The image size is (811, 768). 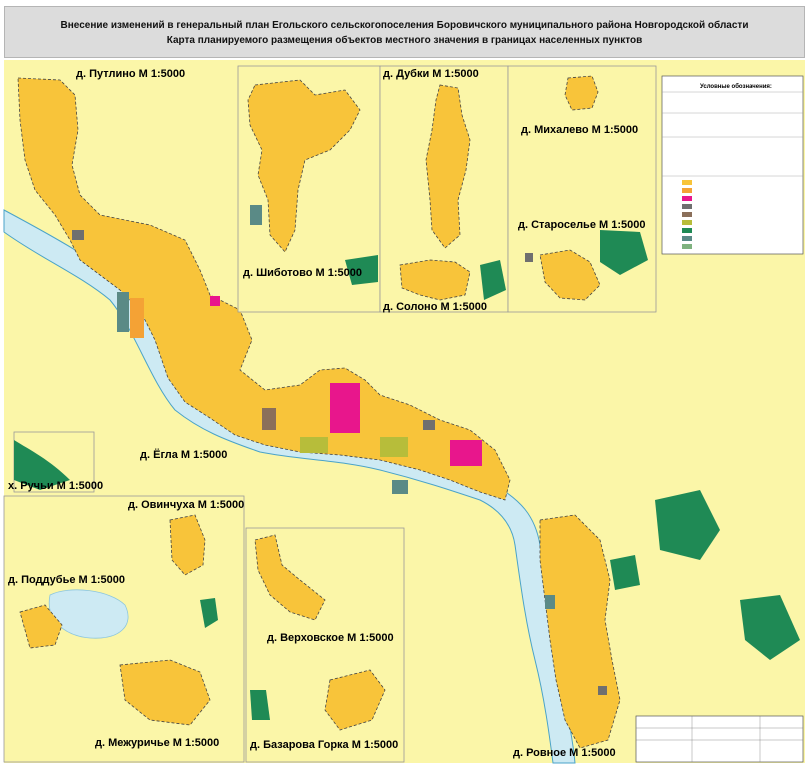 I want to click on label-putlino: д. Путлино М 1:5000, so click(x=130, y=74).